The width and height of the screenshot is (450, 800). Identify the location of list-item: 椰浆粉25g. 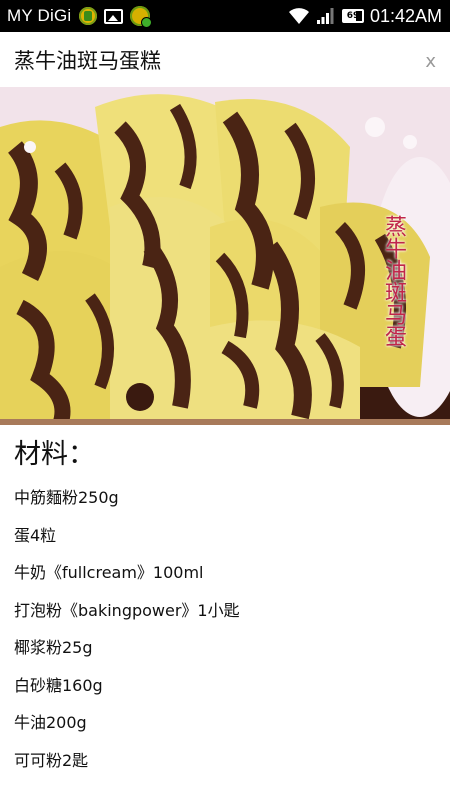
(53, 647).